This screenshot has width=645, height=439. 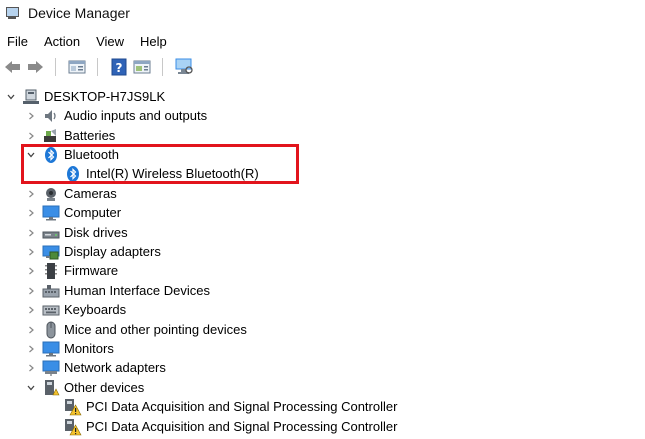 I want to click on camera-icon, so click(x=51, y=194).